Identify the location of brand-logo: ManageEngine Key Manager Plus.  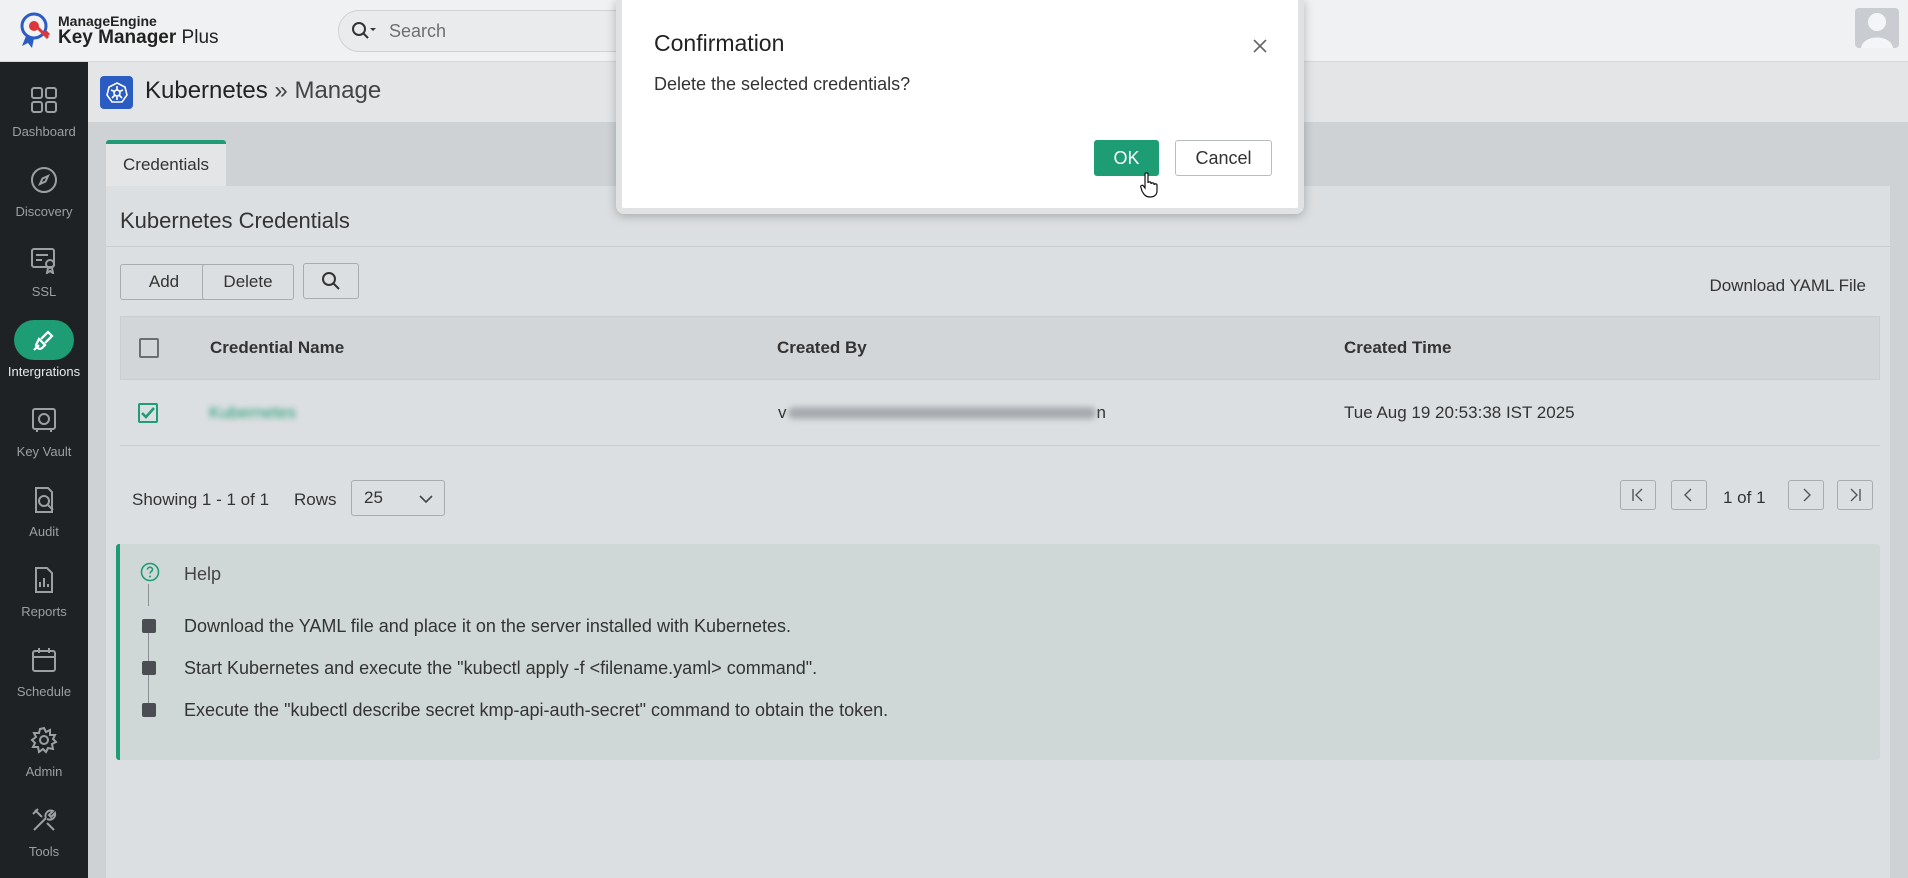
(118, 30).